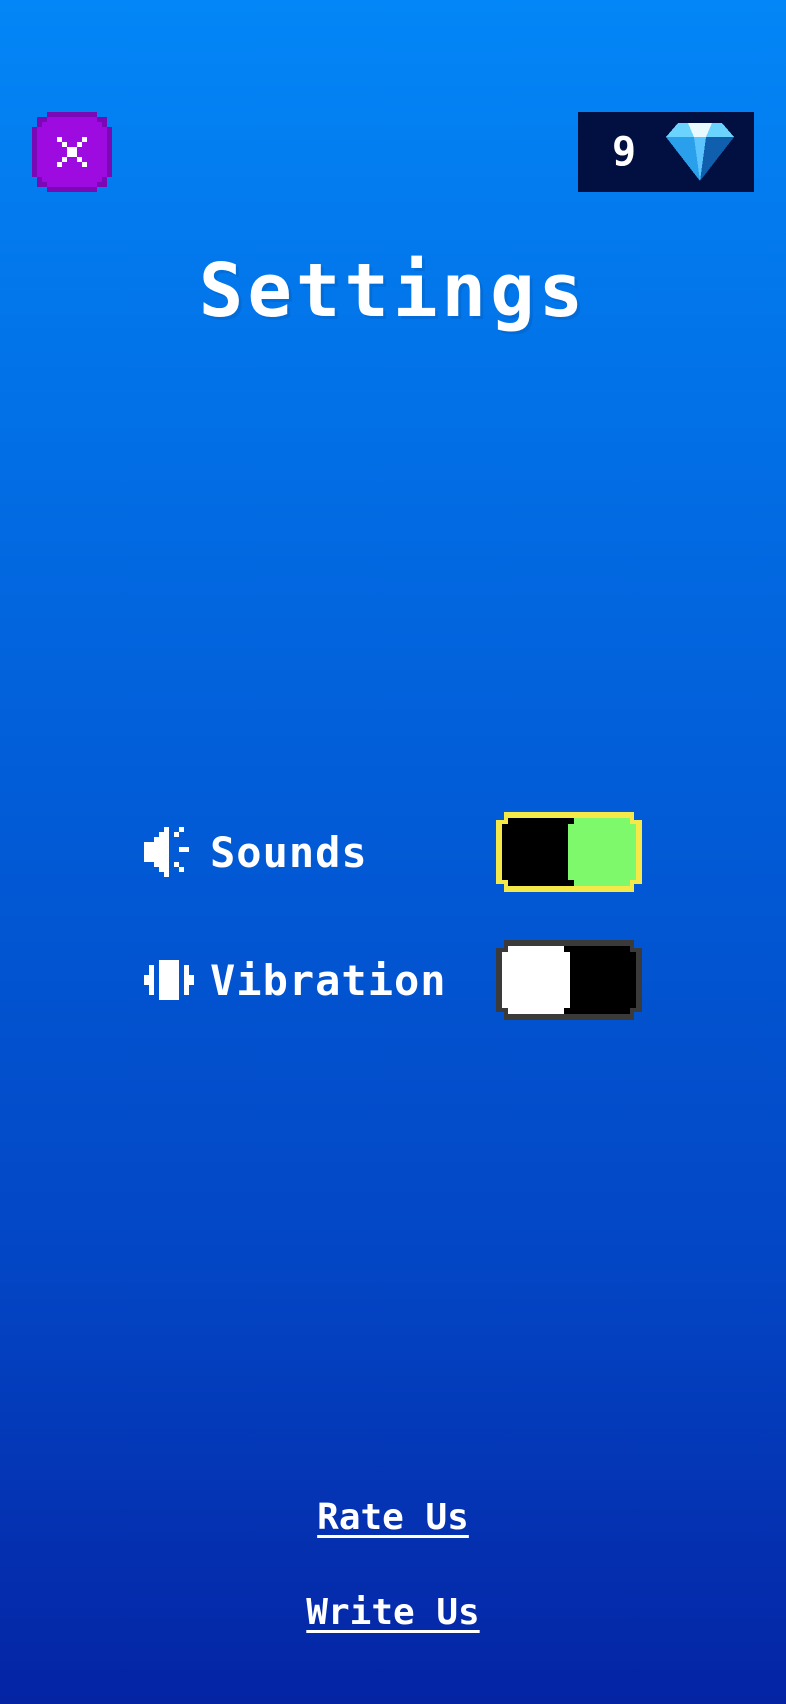 The image size is (786, 1704). What do you see at coordinates (289, 852) in the screenshot?
I see `sounds-label: Sounds` at bounding box center [289, 852].